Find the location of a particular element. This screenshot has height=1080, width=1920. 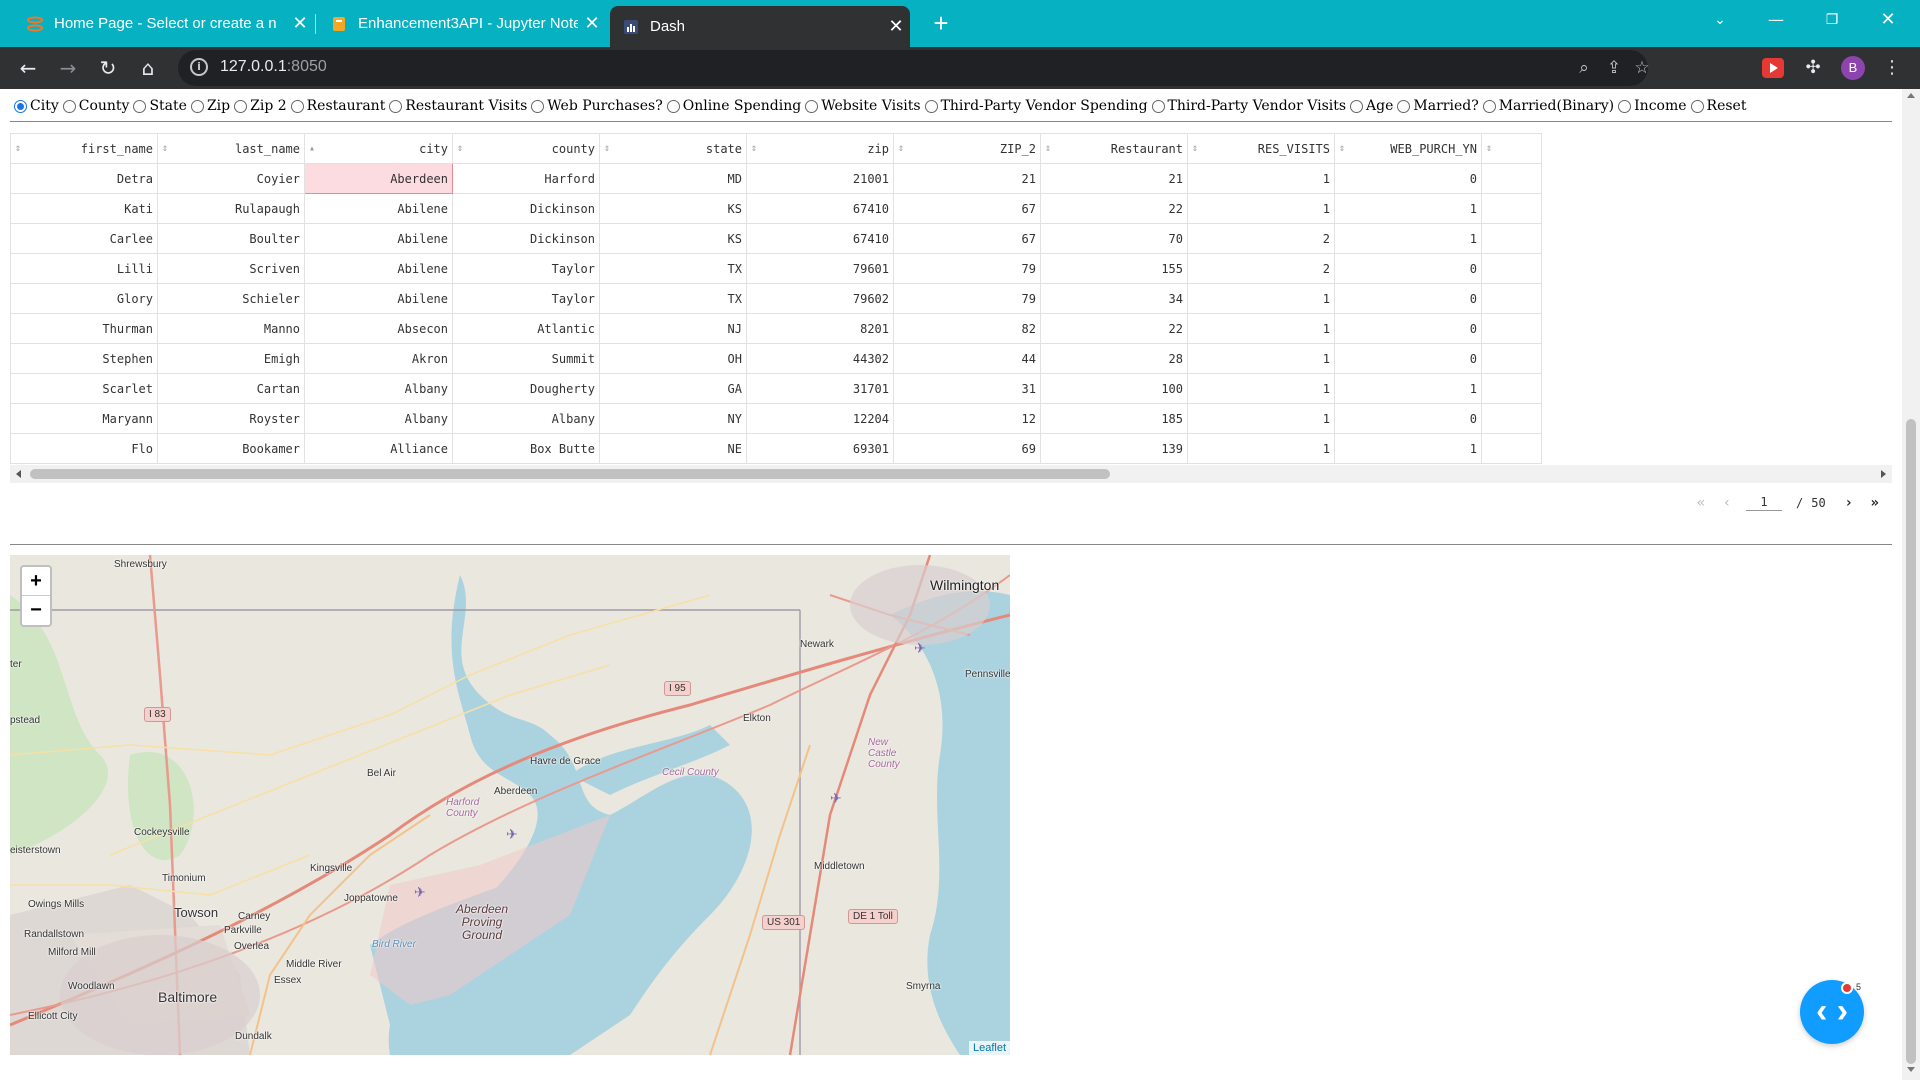

table-cell-county: Dougherty is located at coordinates (526, 388).